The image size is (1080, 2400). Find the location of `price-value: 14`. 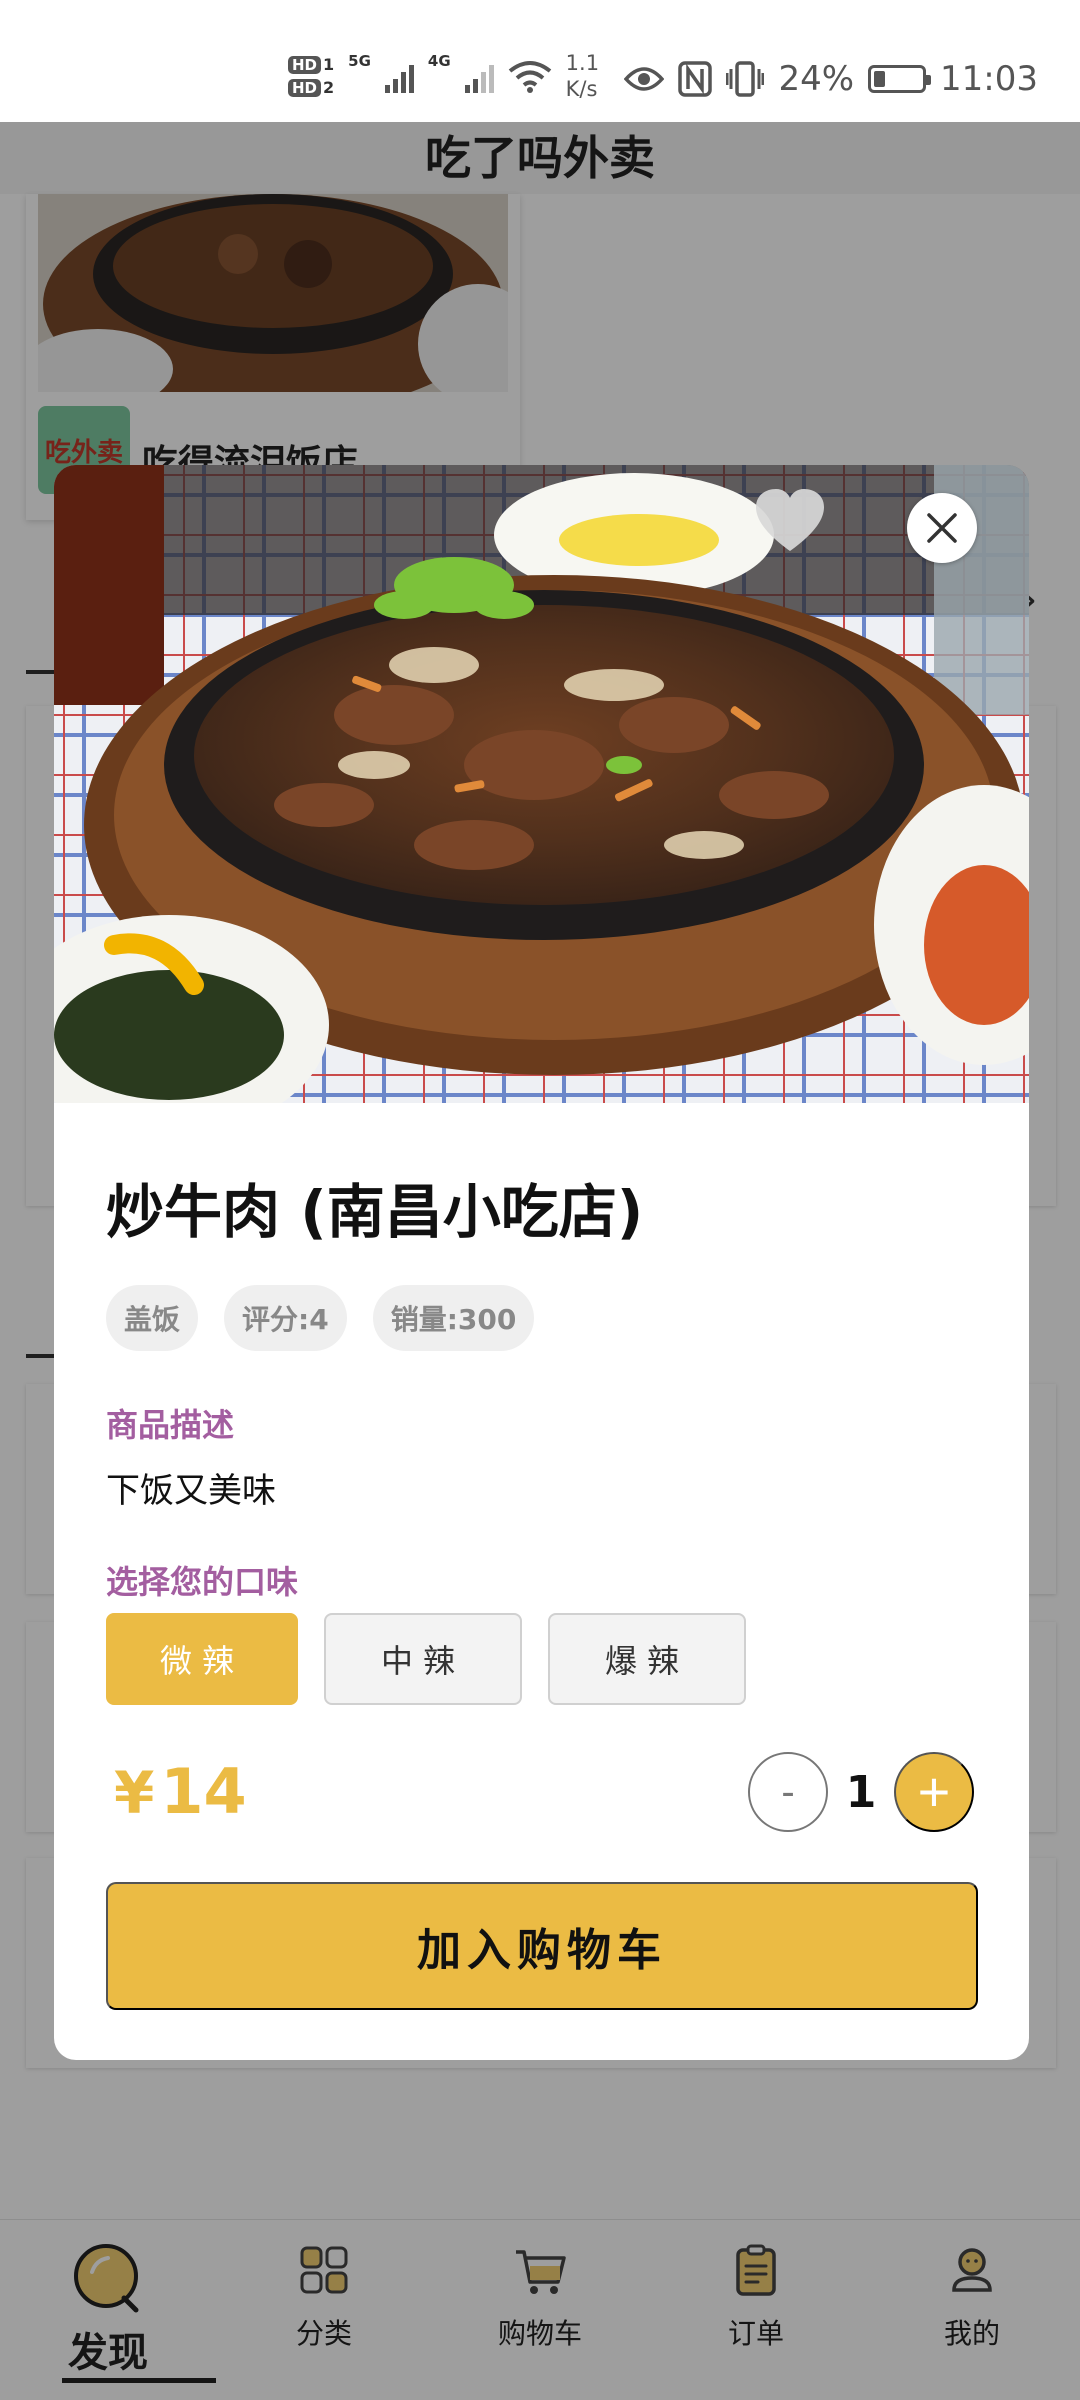

price-value: 14 is located at coordinates (203, 1791).